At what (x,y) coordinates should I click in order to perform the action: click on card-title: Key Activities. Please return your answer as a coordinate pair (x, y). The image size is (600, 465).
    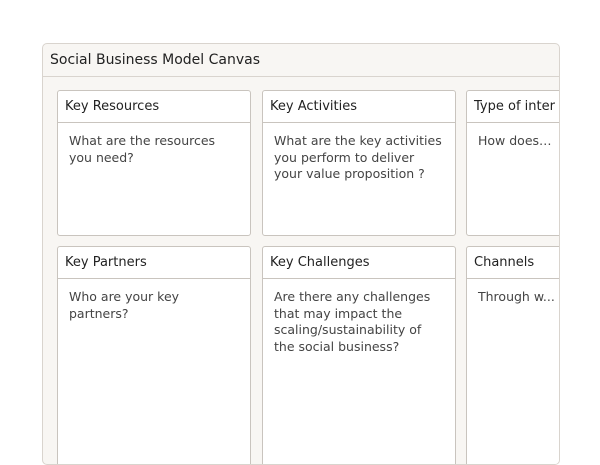
    Looking at the image, I should click on (359, 107).